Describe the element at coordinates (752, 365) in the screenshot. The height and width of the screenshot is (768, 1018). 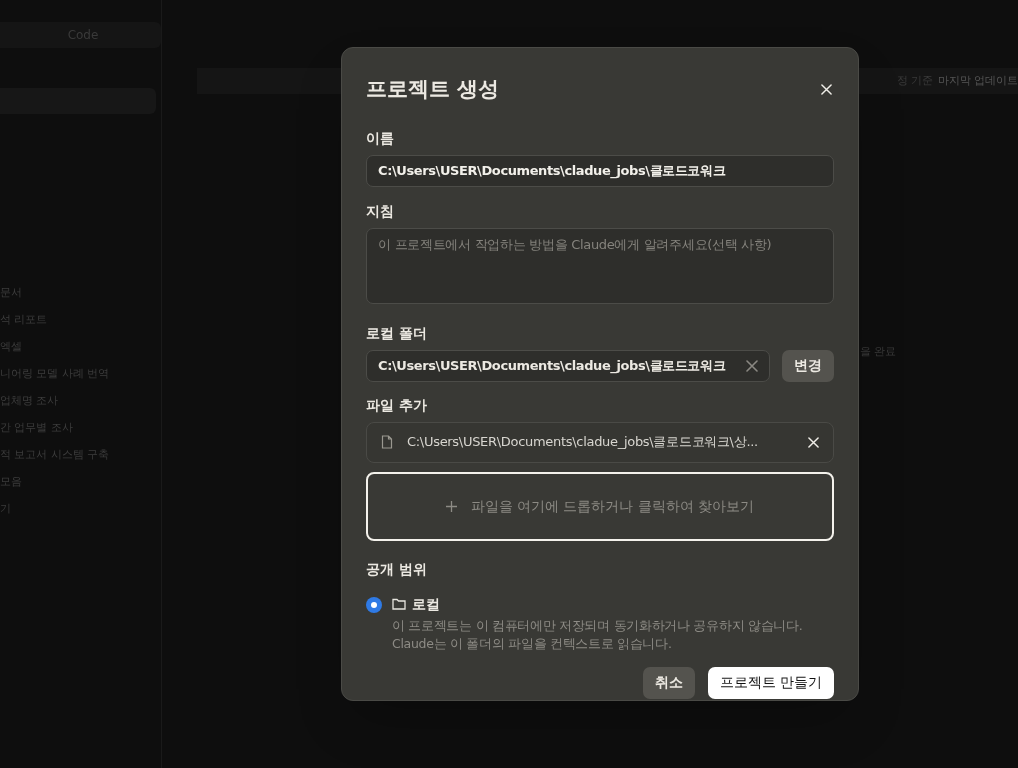
I see `clear-icon` at that location.